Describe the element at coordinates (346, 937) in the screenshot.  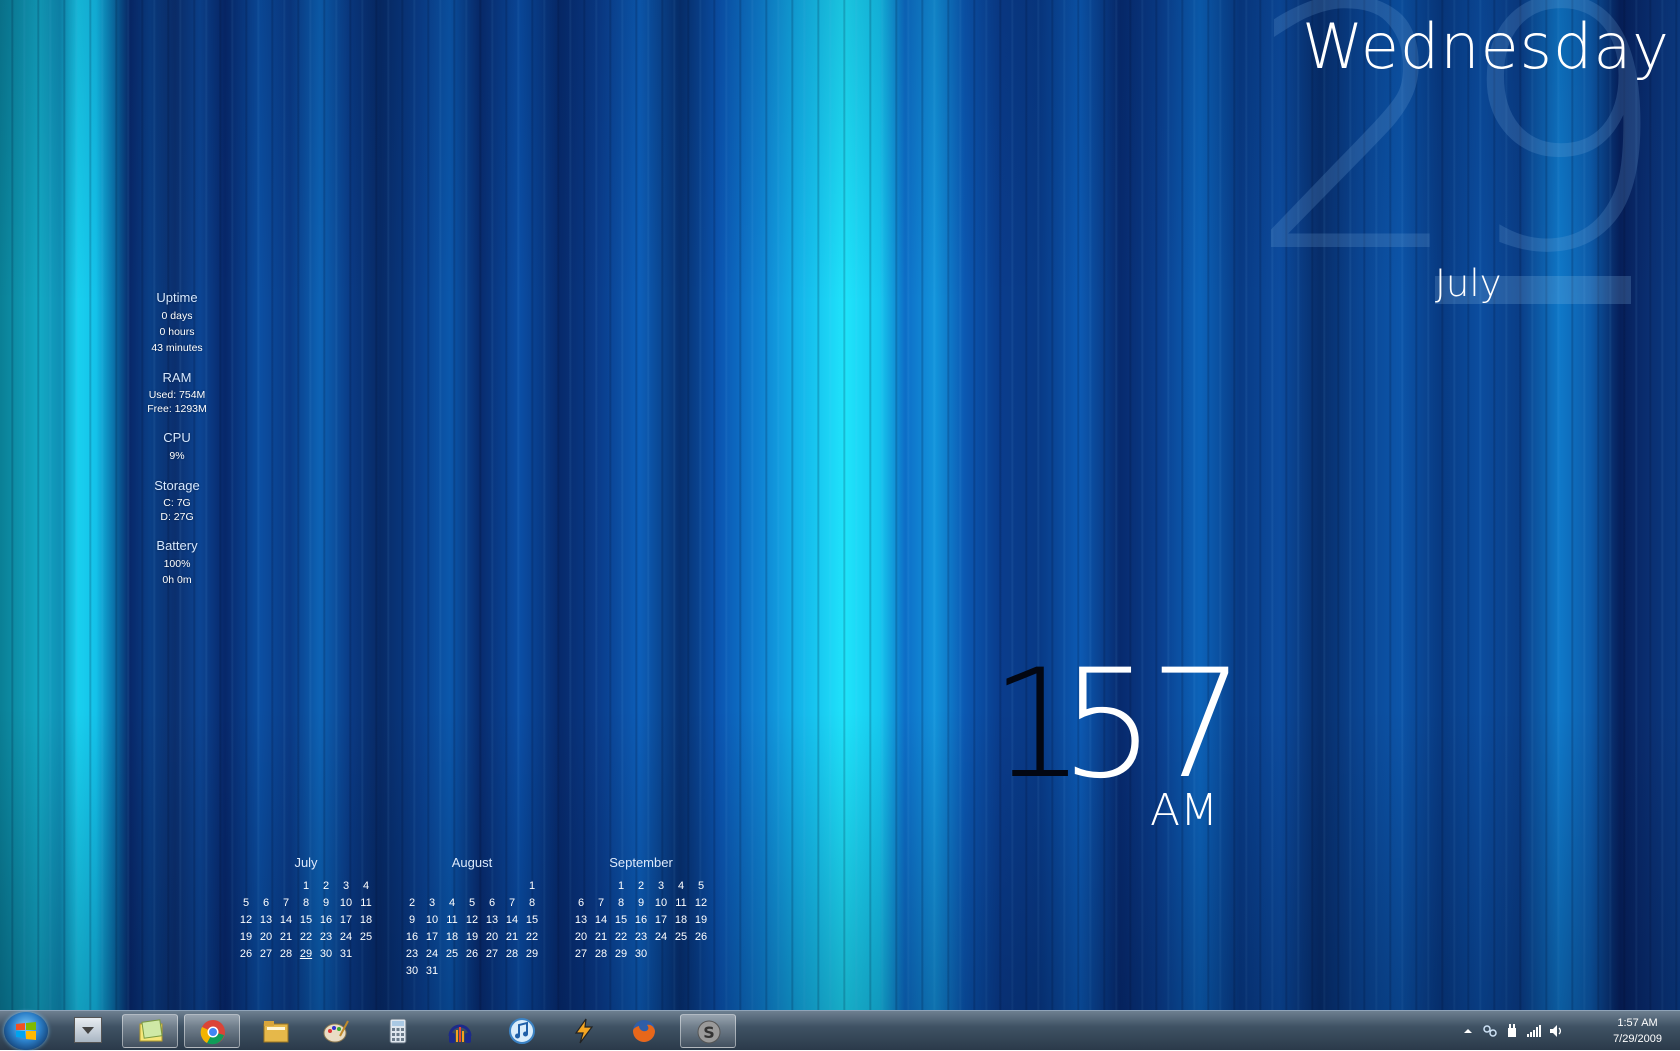
I see `calendar-day-cell: 24` at that location.